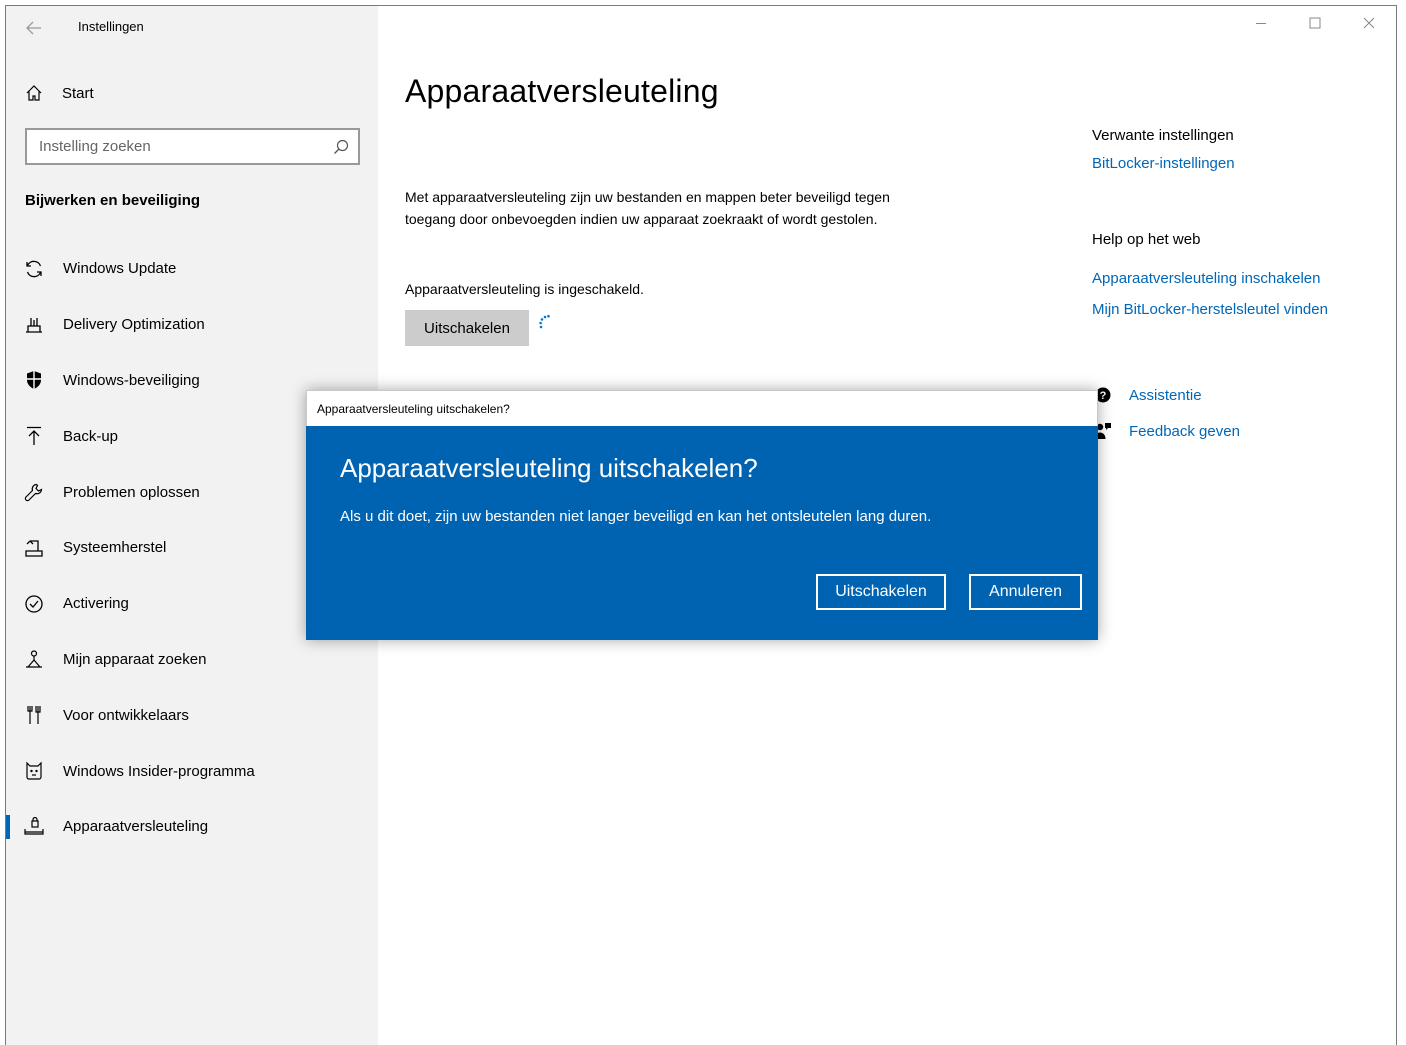 The width and height of the screenshot is (1406, 1045). I want to click on help-link-enable-encryption: Apparaatversleuteling inschakelen, so click(1237, 278).